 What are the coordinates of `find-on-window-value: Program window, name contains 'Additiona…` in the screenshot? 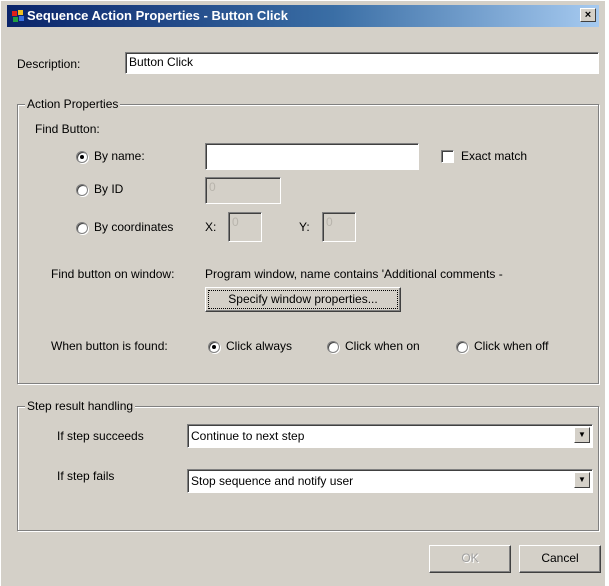 It's located at (354, 274).